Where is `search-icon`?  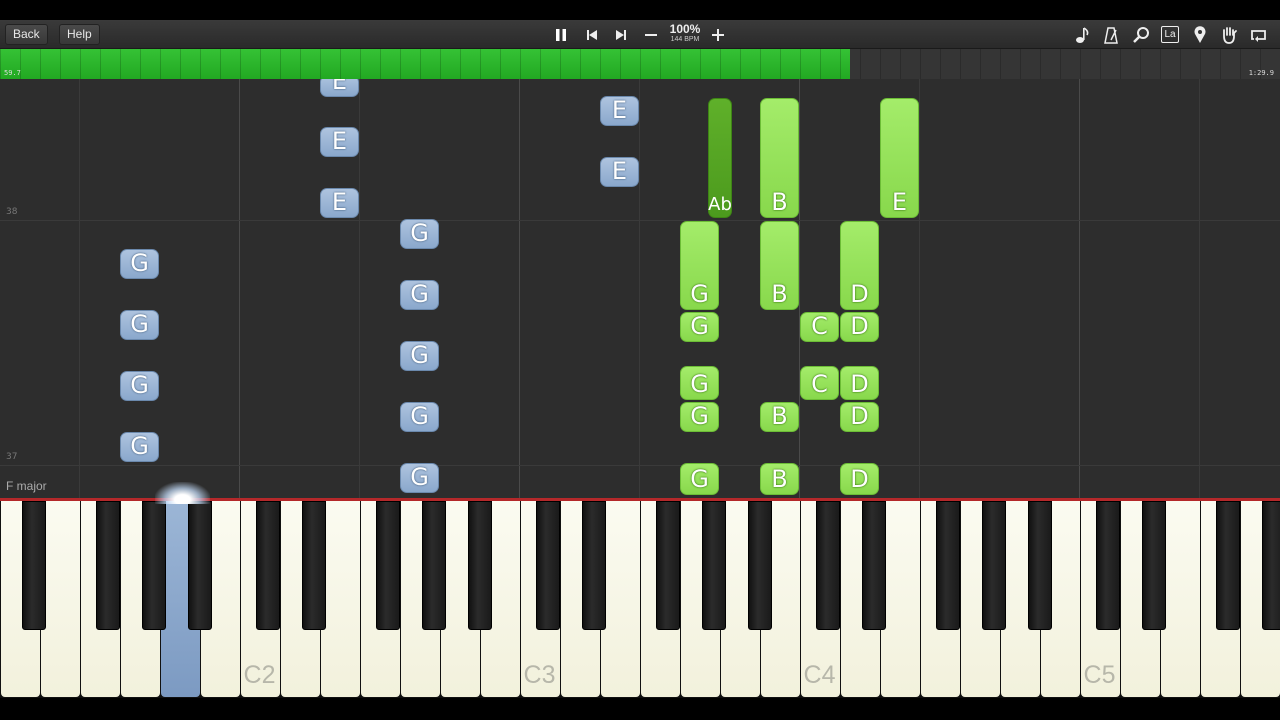 search-icon is located at coordinates (1141, 34).